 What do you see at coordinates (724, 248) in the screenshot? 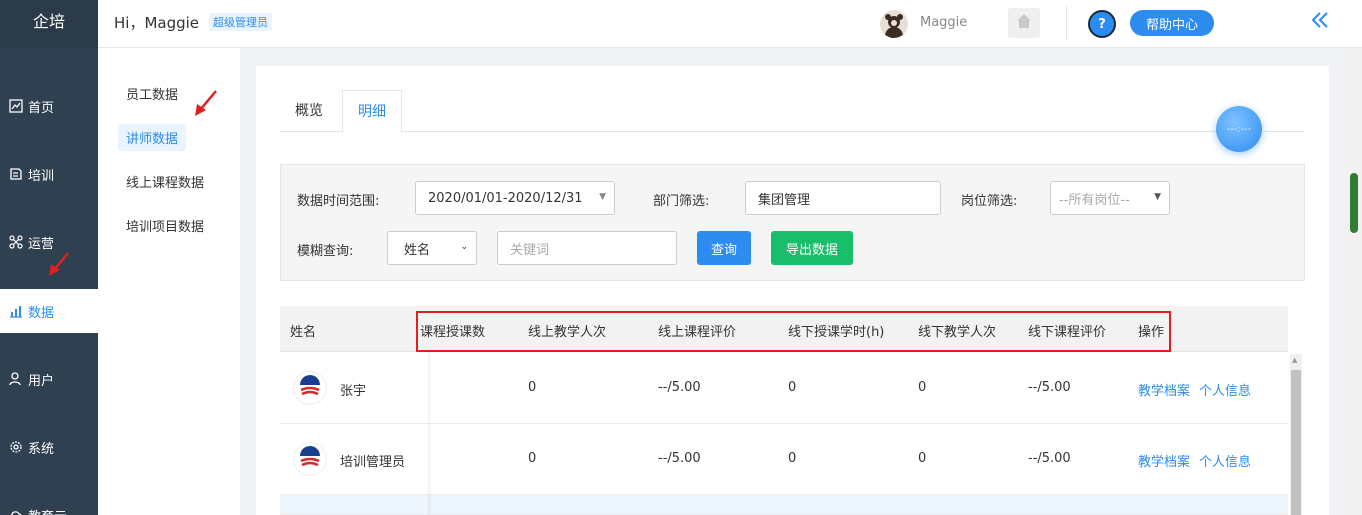
I see `query-button: 查询` at bounding box center [724, 248].